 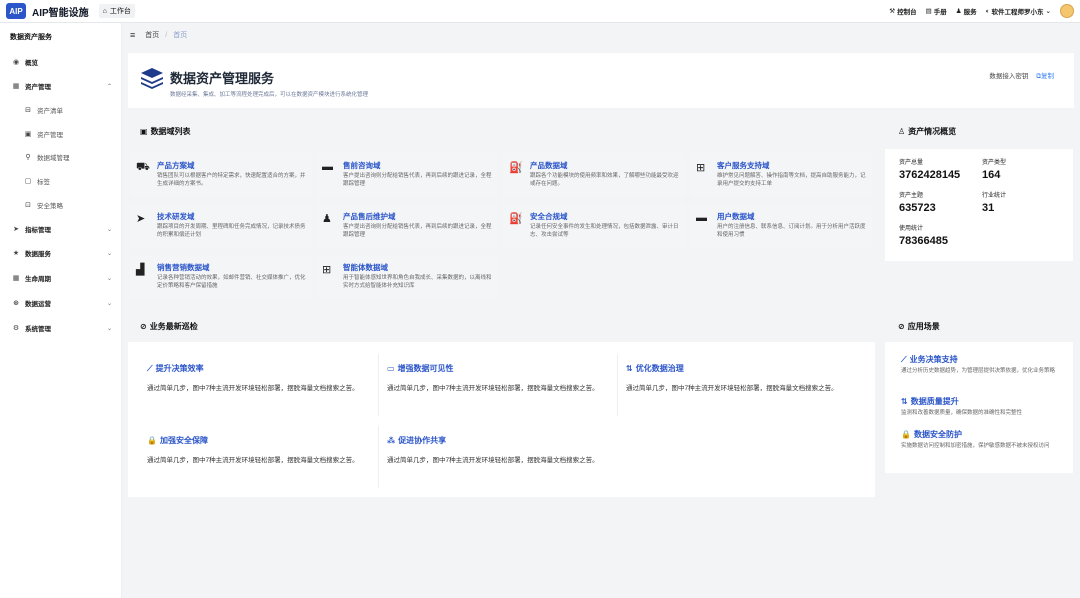 What do you see at coordinates (183, 440) in the screenshot?
I see `patrol-item-title: 加强安全保障` at bounding box center [183, 440].